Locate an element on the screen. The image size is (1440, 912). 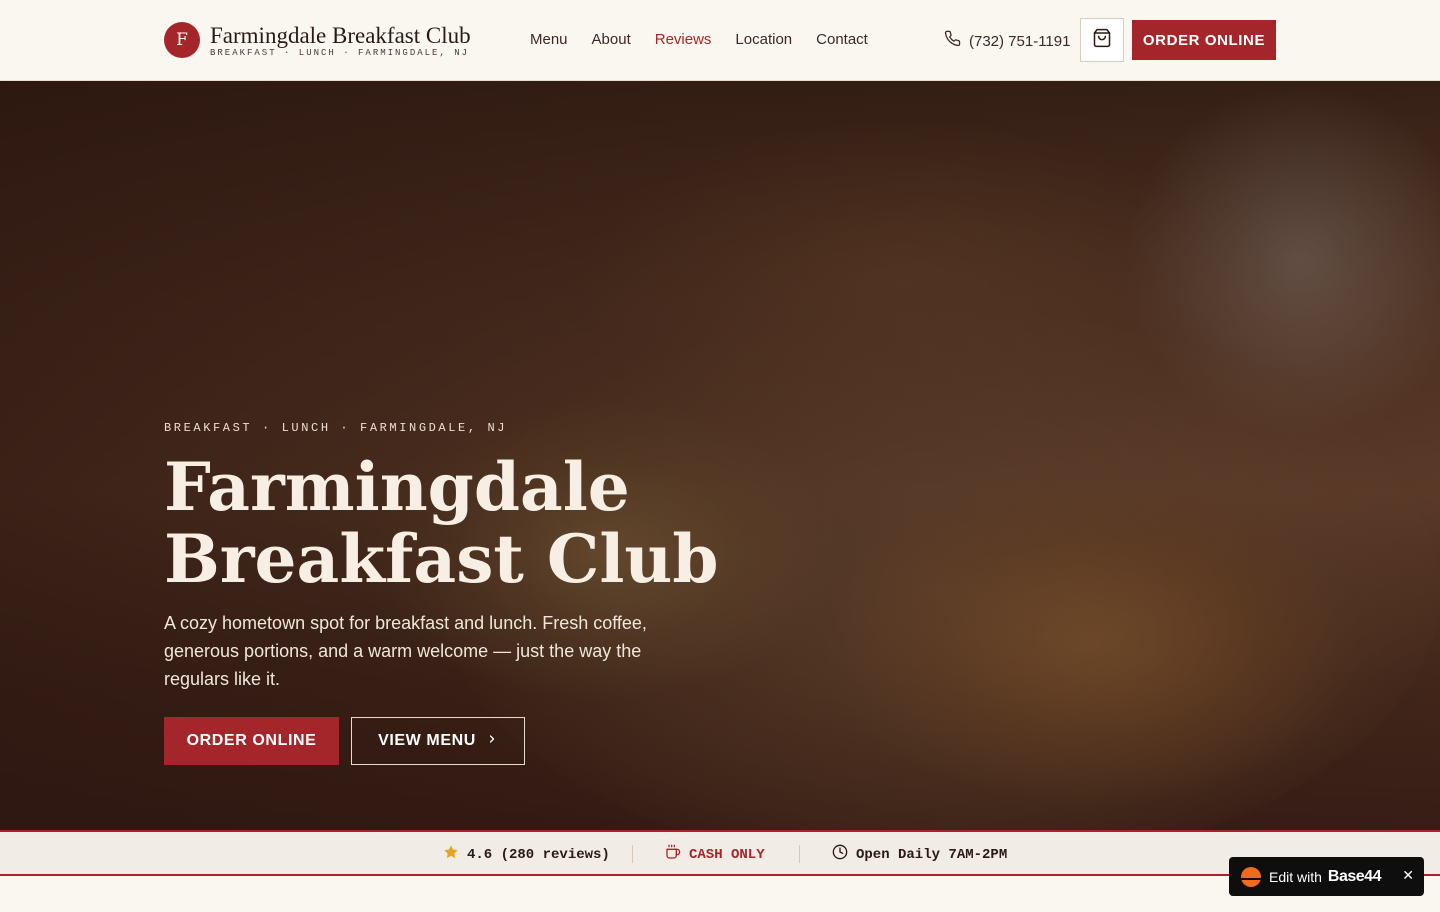
rating-info: 4.6 (280 reviews) is located at coordinates (526, 855).